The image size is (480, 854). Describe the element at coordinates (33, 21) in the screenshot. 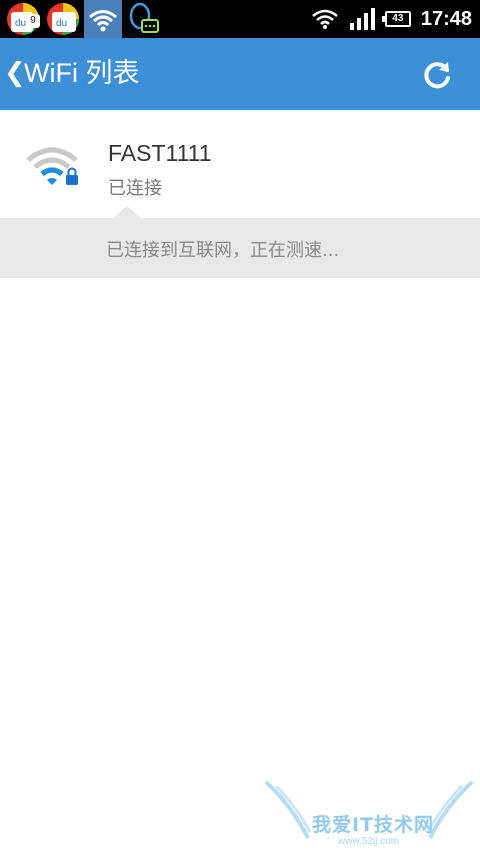

I see `notification-badge: 9` at that location.